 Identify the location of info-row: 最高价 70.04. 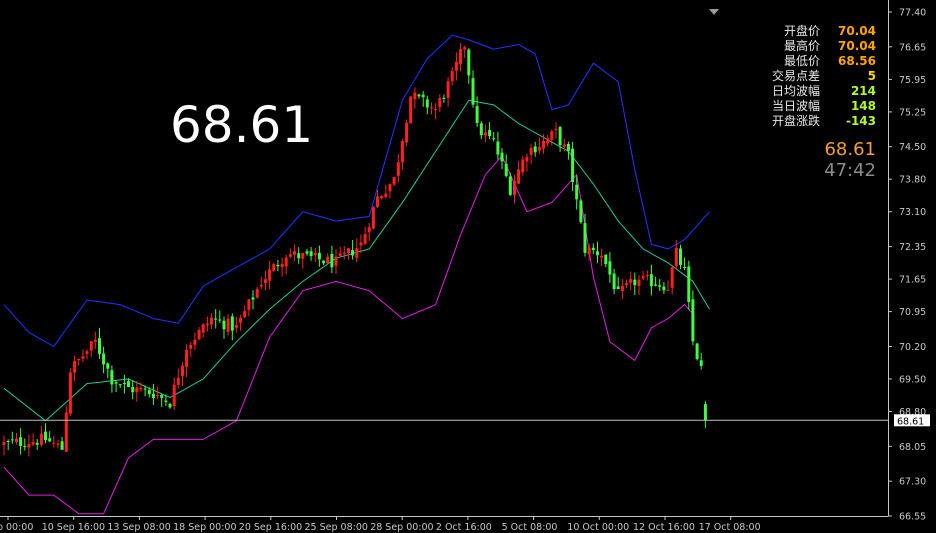
(820, 46).